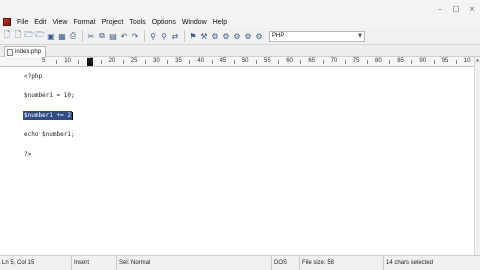 Image resolution: width=480 pixels, height=270 pixels. What do you see at coordinates (40, 22) in the screenshot?
I see `menu-edit: Edit` at bounding box center [40, 22].